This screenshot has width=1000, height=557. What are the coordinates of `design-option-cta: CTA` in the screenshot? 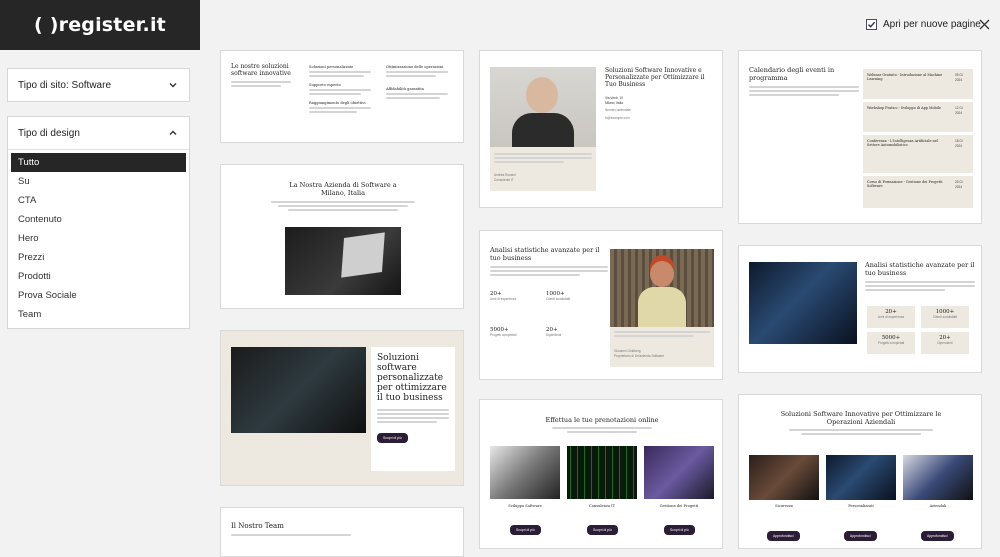 It's located at (98, 200).